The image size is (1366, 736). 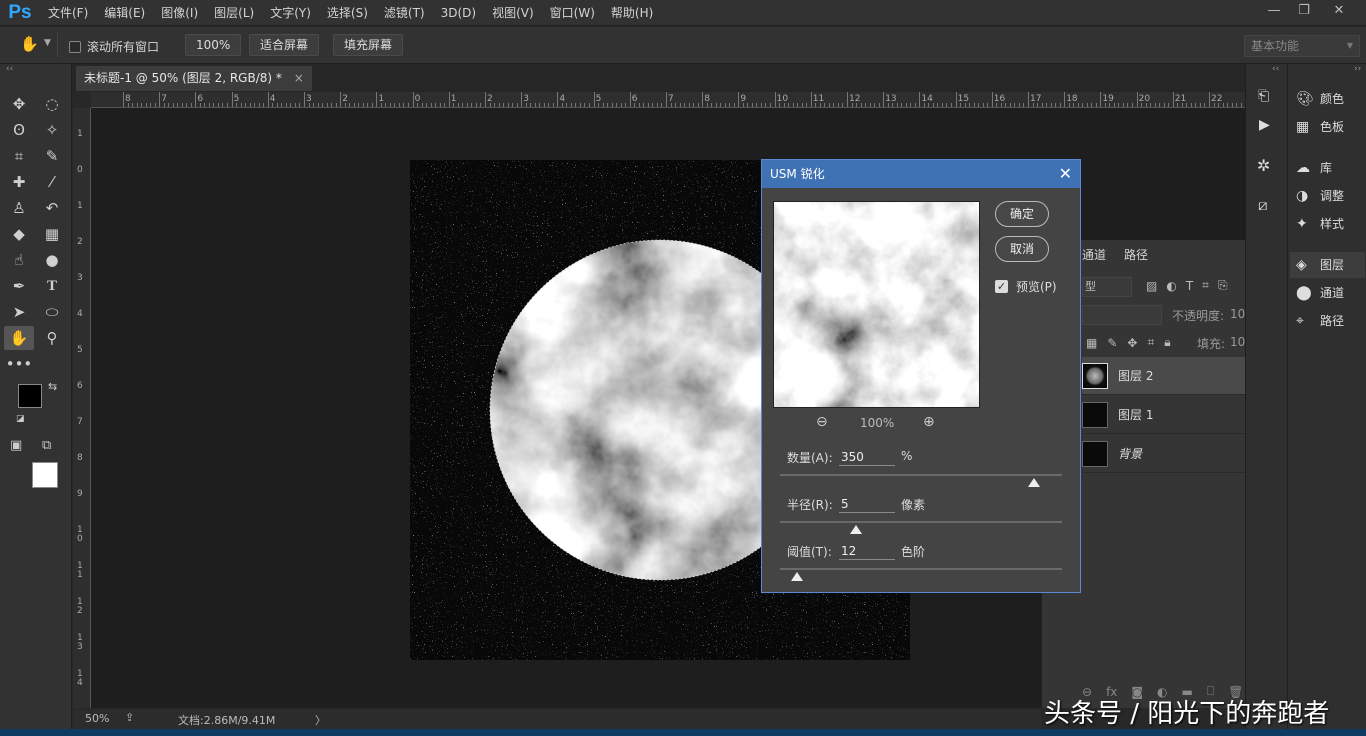 What do you see at coordinates (856, 529) in the screenshot?
I see `radius-slider-thumb` at bounding box center [856, 529].